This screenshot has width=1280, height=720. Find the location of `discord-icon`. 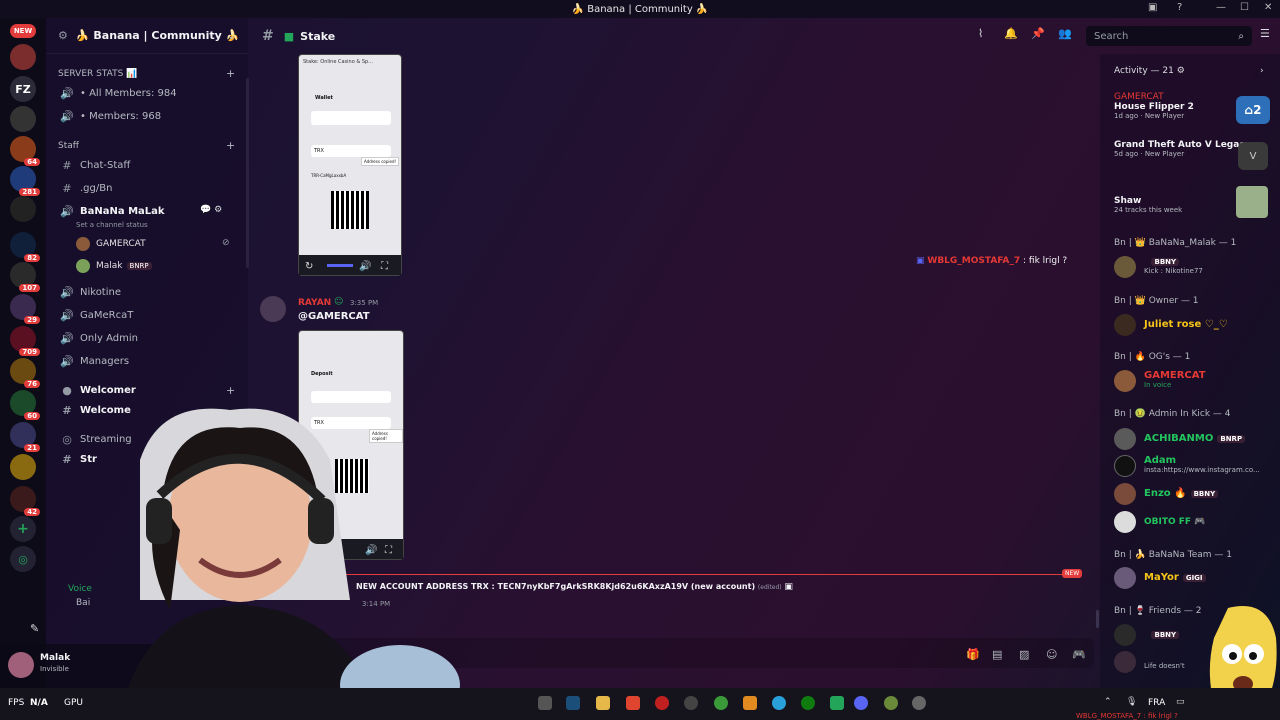

discord-icon is located at coordinates (861, 703).